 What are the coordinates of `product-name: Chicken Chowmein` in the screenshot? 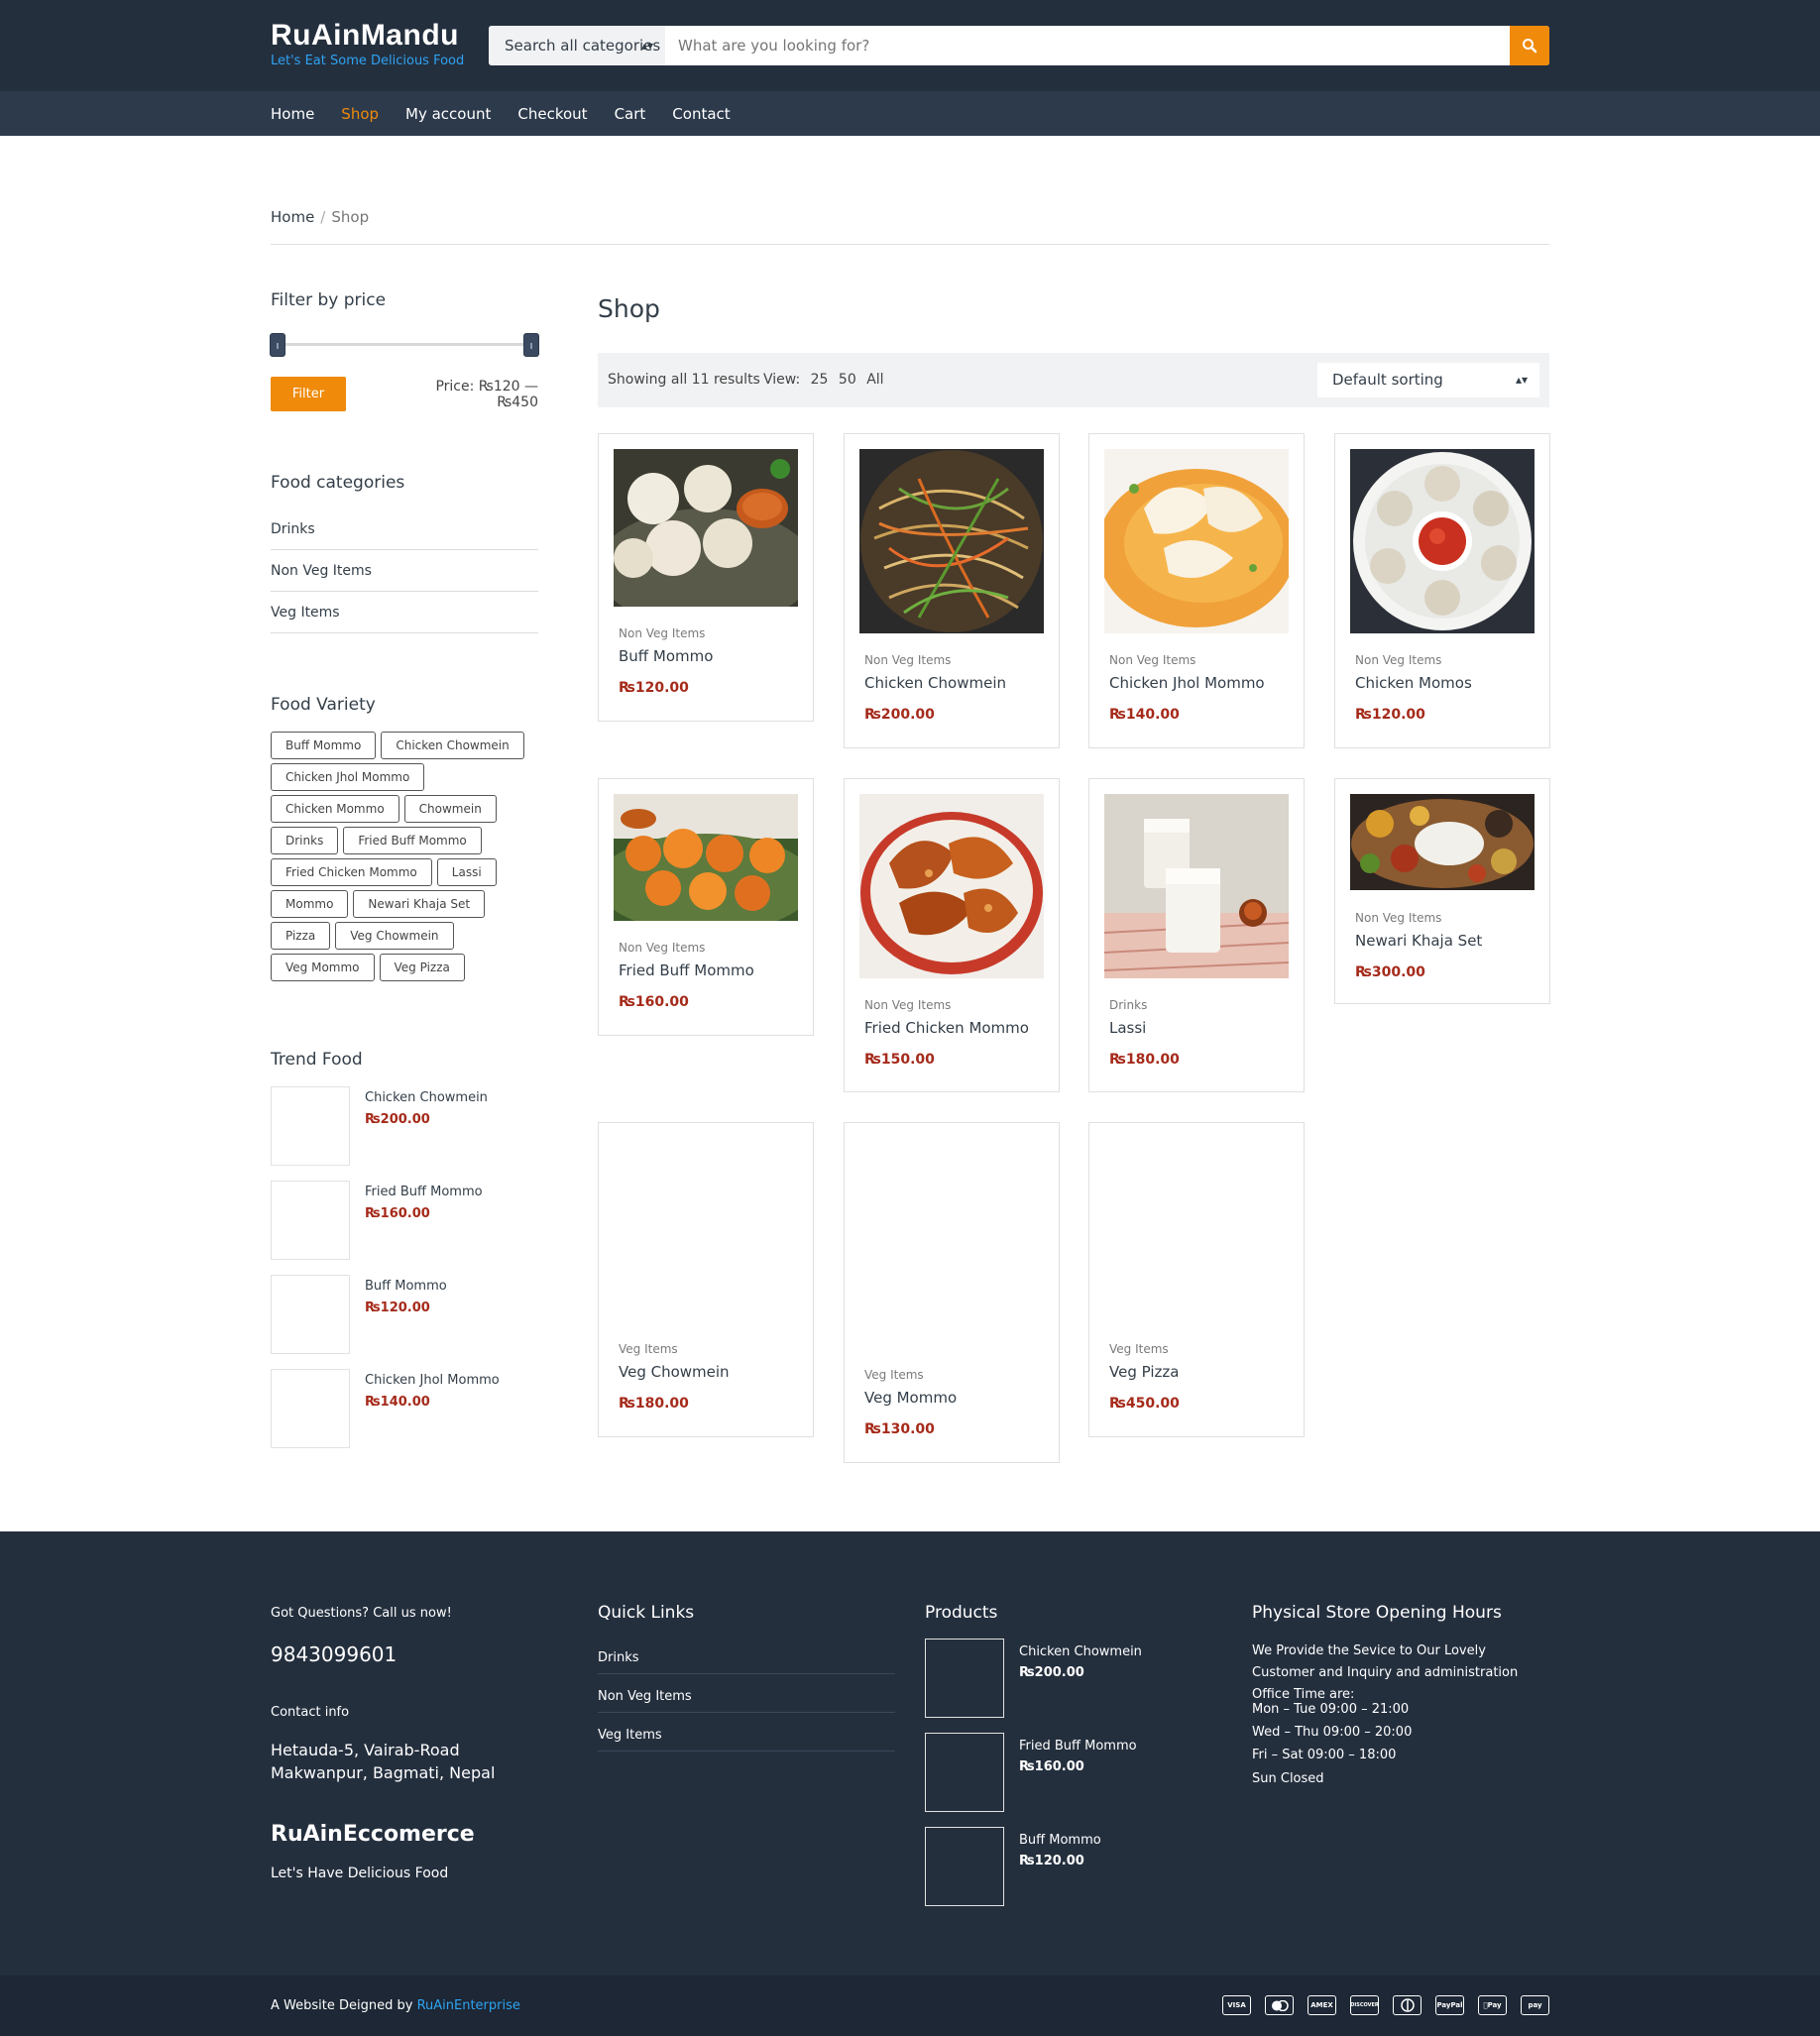 It's located at (935, 683).